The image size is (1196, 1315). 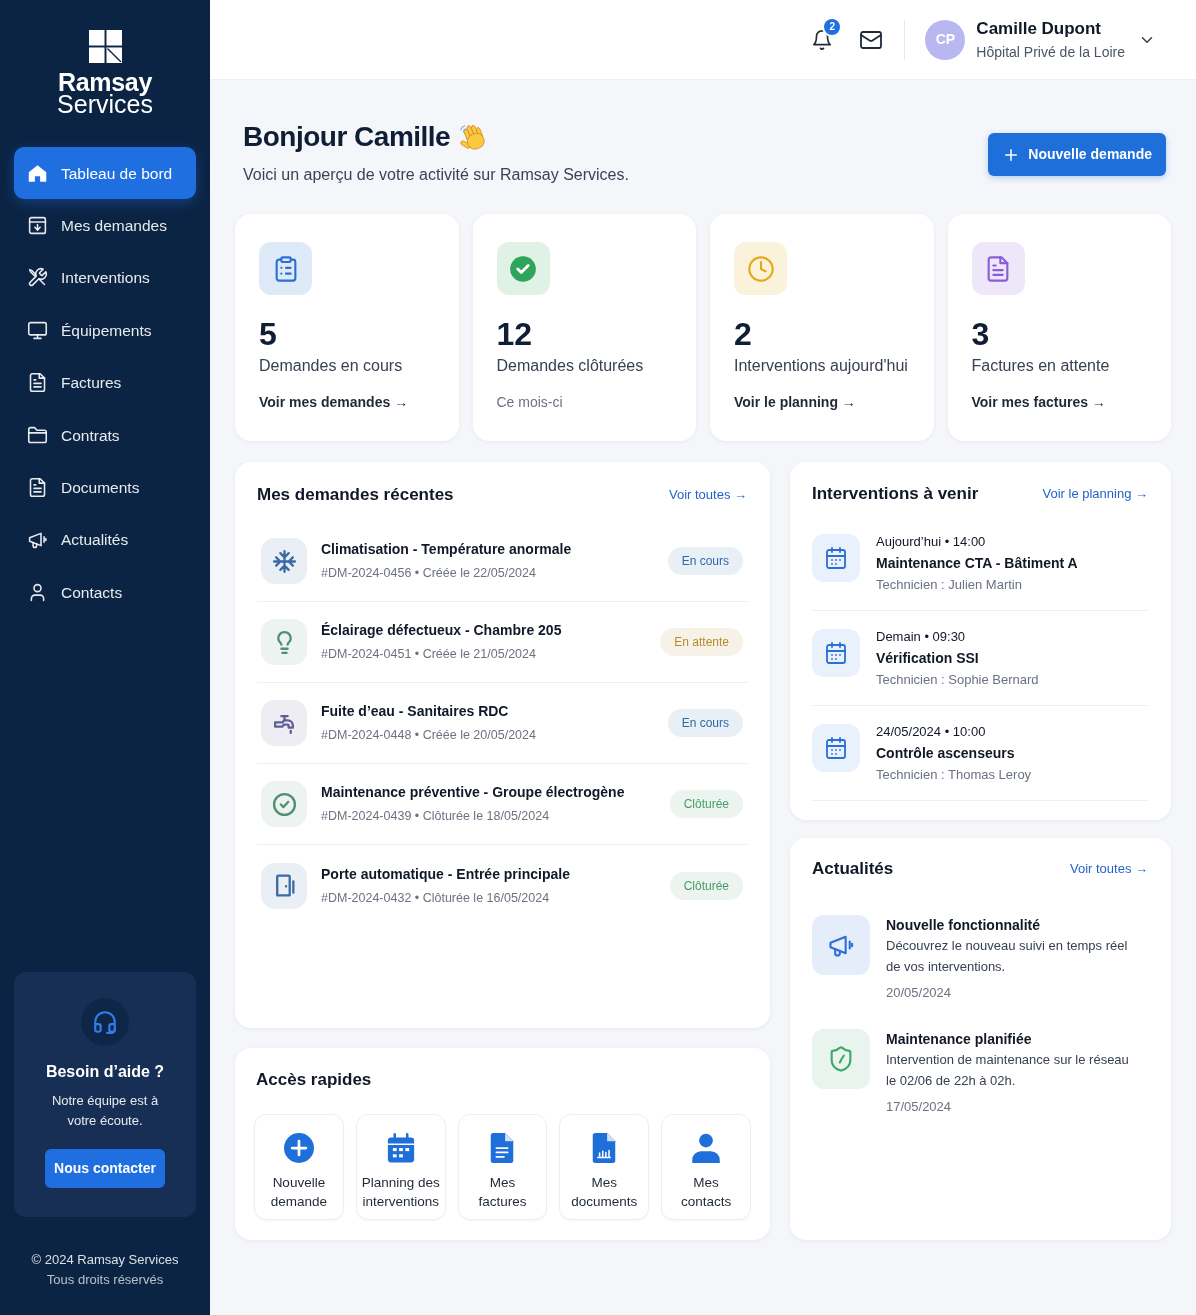 What do you see at coordinates (919, 1107) in the screenshot?
I see `news-date: 17/05/2024` at bounding box center [919, 1107].